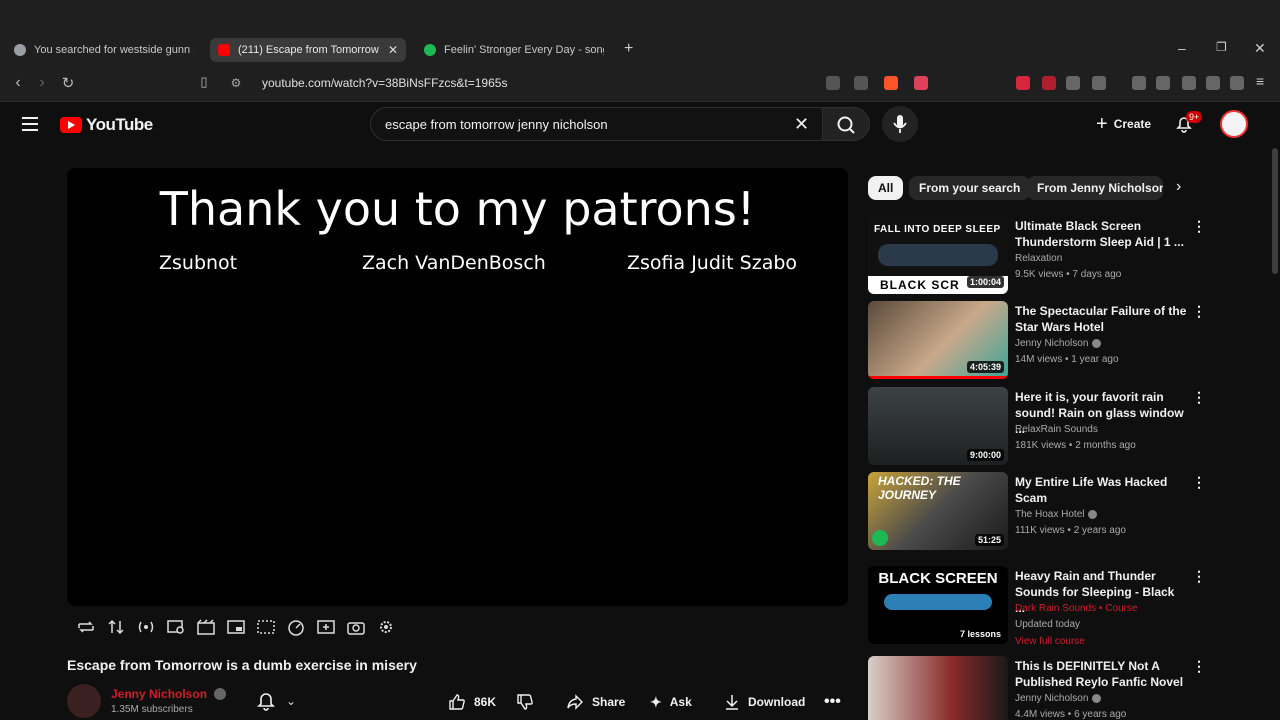 Image resolution: width=1280 pixels, height=720 pixels. Describe the element at coordinates (266, 627) in the screenshot. I see `screenshot-region-icon` at that location.